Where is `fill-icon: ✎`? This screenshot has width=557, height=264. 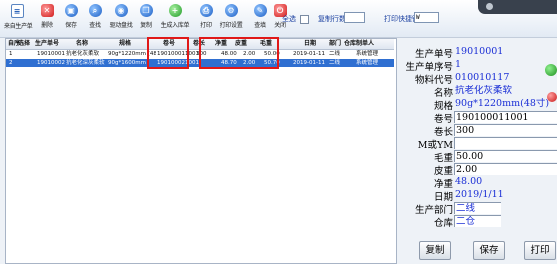
fill-icon: ✎ is located at coordinates (260, 10).